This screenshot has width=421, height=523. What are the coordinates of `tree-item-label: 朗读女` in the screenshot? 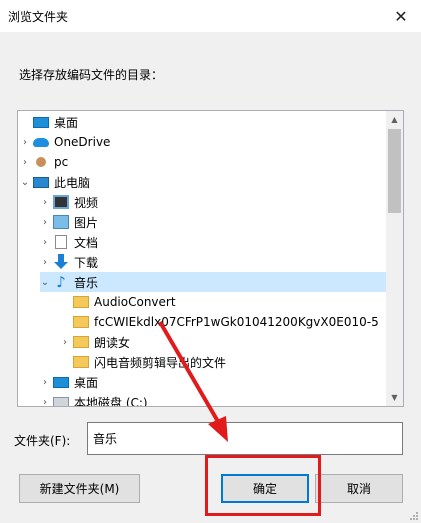 It's located at (112, 342).